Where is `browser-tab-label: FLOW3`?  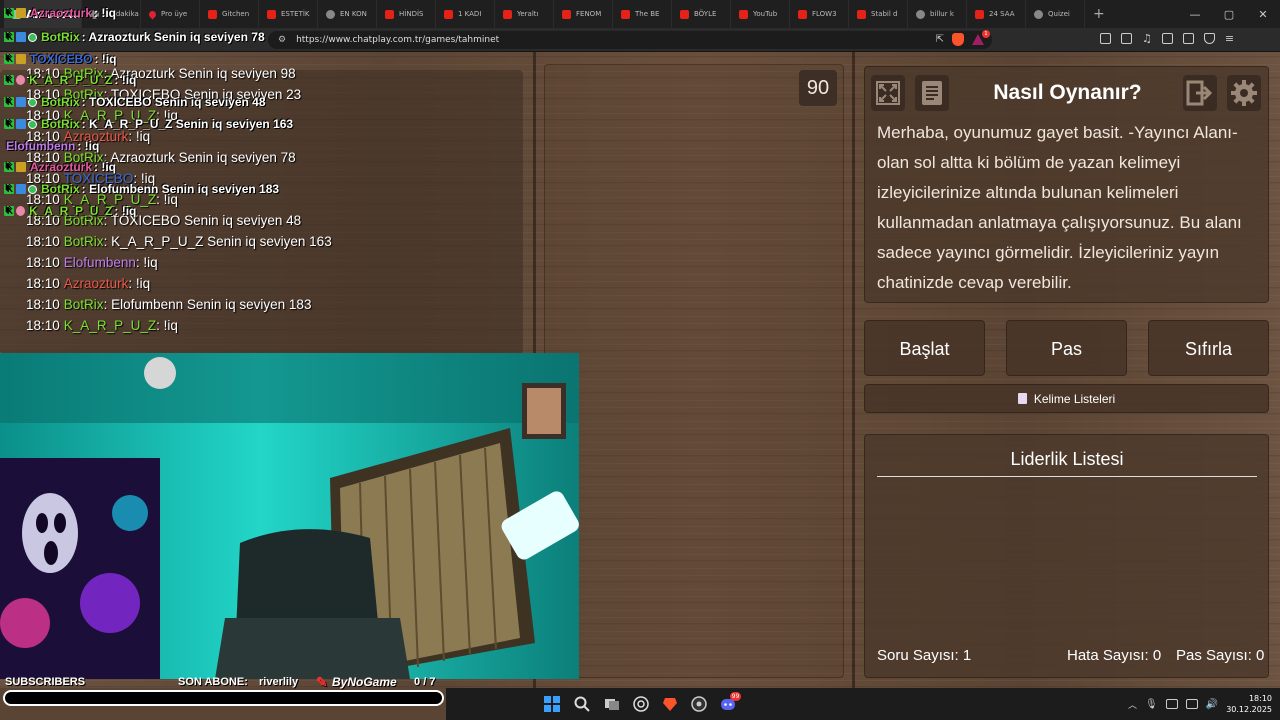 browser-tab-label: FLOW3 is located at coordinates (824, 14).